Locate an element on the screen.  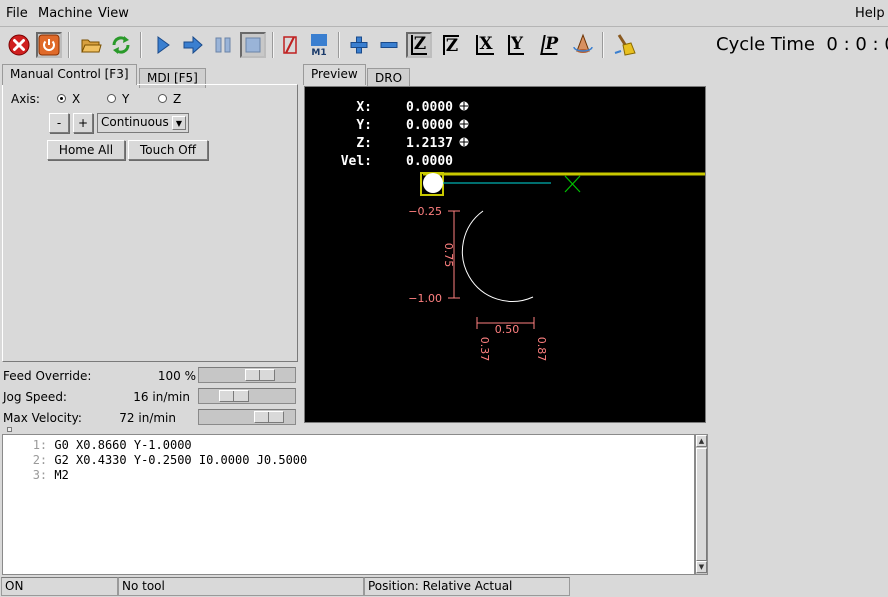
jog-minus-button: - is located at coordinates (59, 123).